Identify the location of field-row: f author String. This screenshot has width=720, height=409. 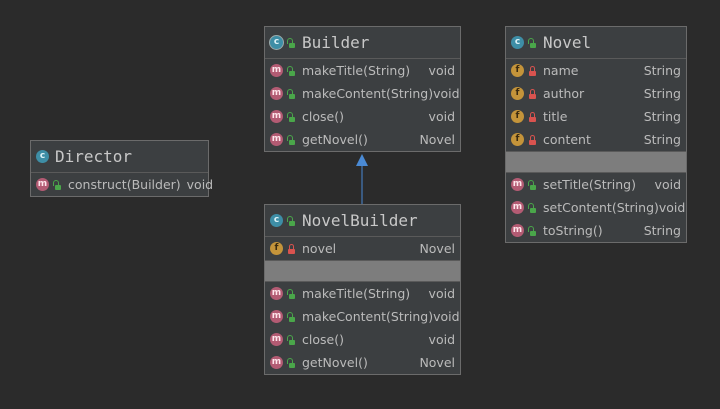
(596, 93).